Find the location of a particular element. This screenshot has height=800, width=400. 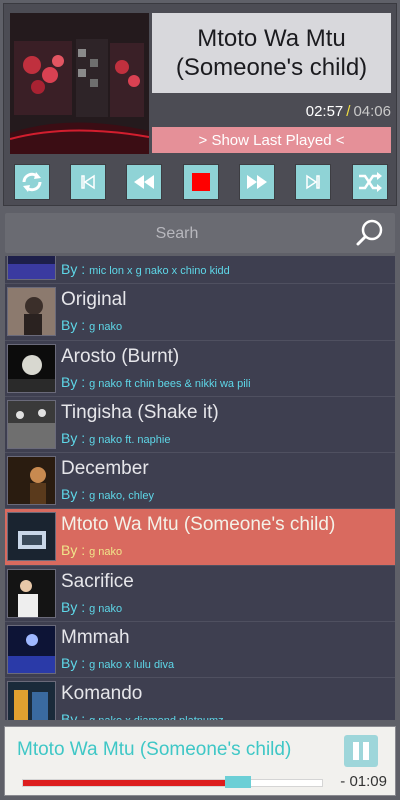

song-artist: g nako, chley is located at coordinates (121, 496).